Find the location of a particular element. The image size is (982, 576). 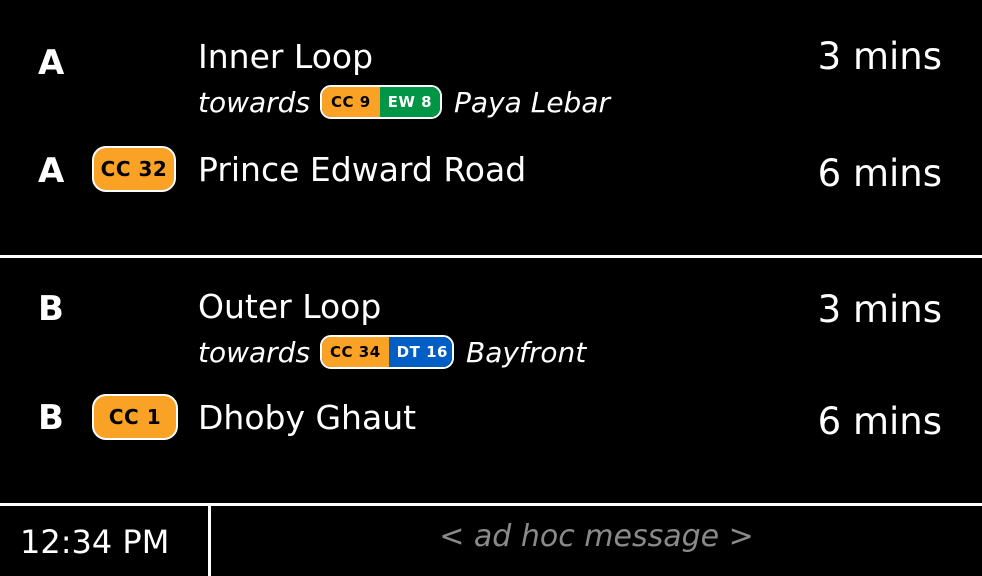

east-west-line-code: EW 8 is located at coordinates (410, 102).